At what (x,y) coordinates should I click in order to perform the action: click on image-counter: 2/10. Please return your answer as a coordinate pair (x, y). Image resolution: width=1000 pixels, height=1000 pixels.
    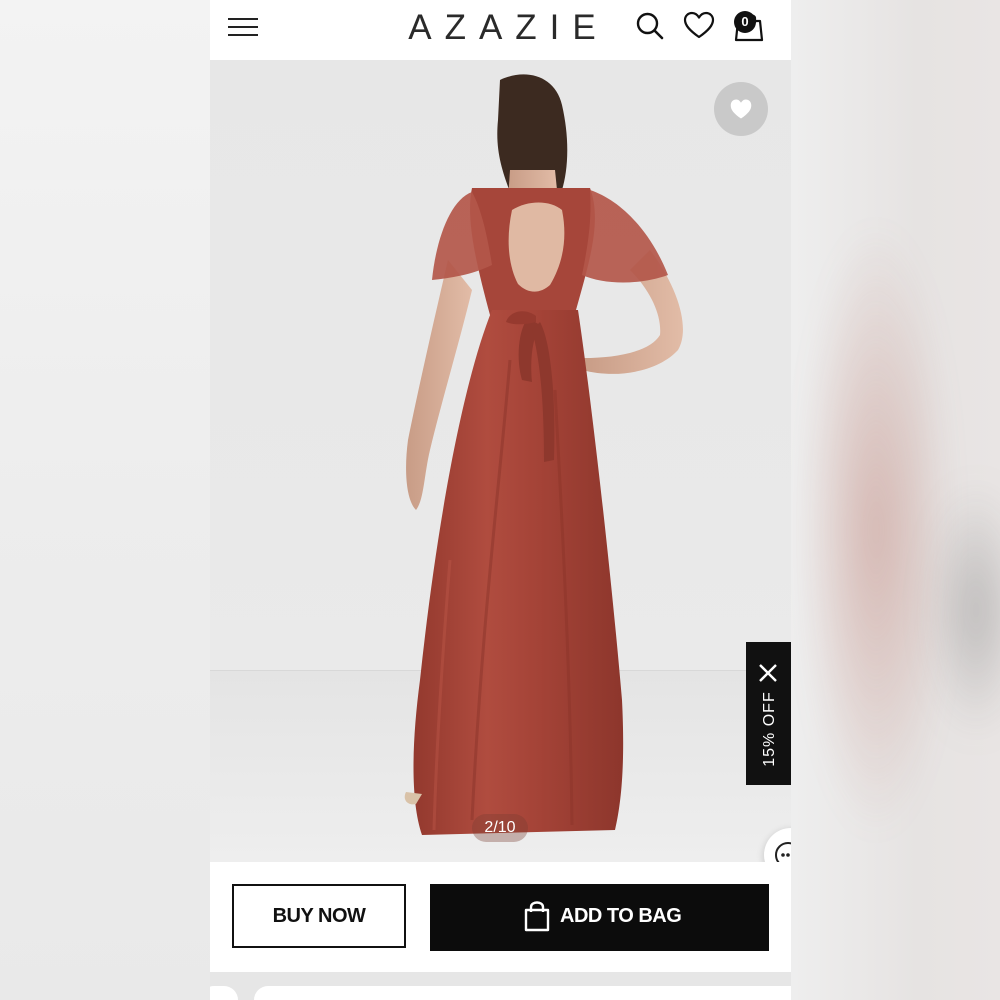
    Looking at the image, I should click on (500, 828).